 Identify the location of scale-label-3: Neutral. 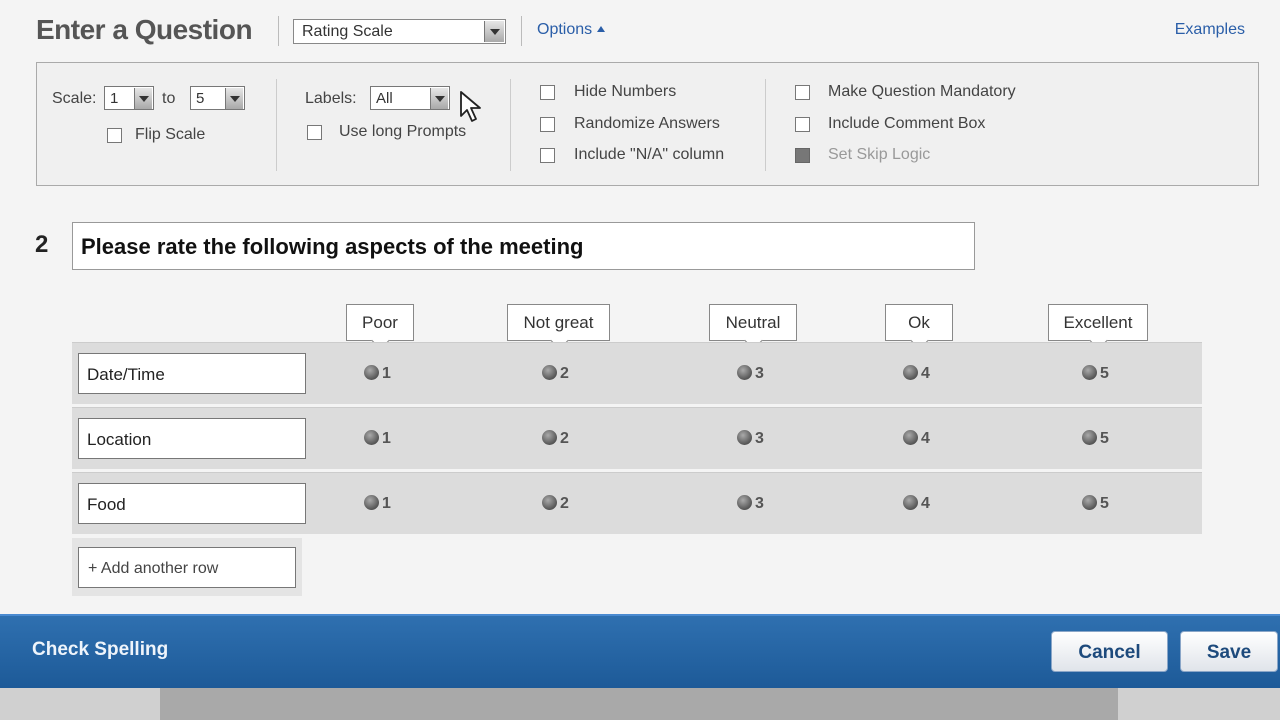
(753, 322).